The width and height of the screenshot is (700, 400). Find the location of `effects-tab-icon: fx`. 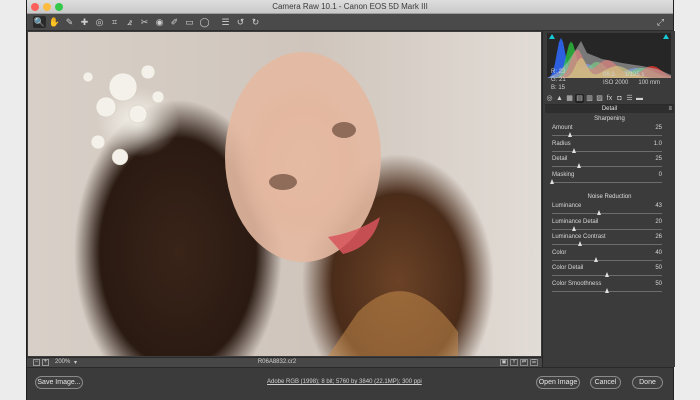

effects-tab-icon: fx is located at coordinates (609, 98).